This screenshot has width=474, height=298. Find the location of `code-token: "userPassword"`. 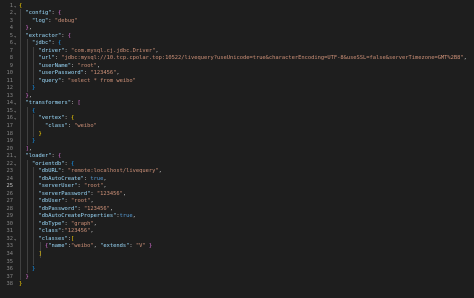

code-token: "userPassword" is located at coordinates (61, 73).